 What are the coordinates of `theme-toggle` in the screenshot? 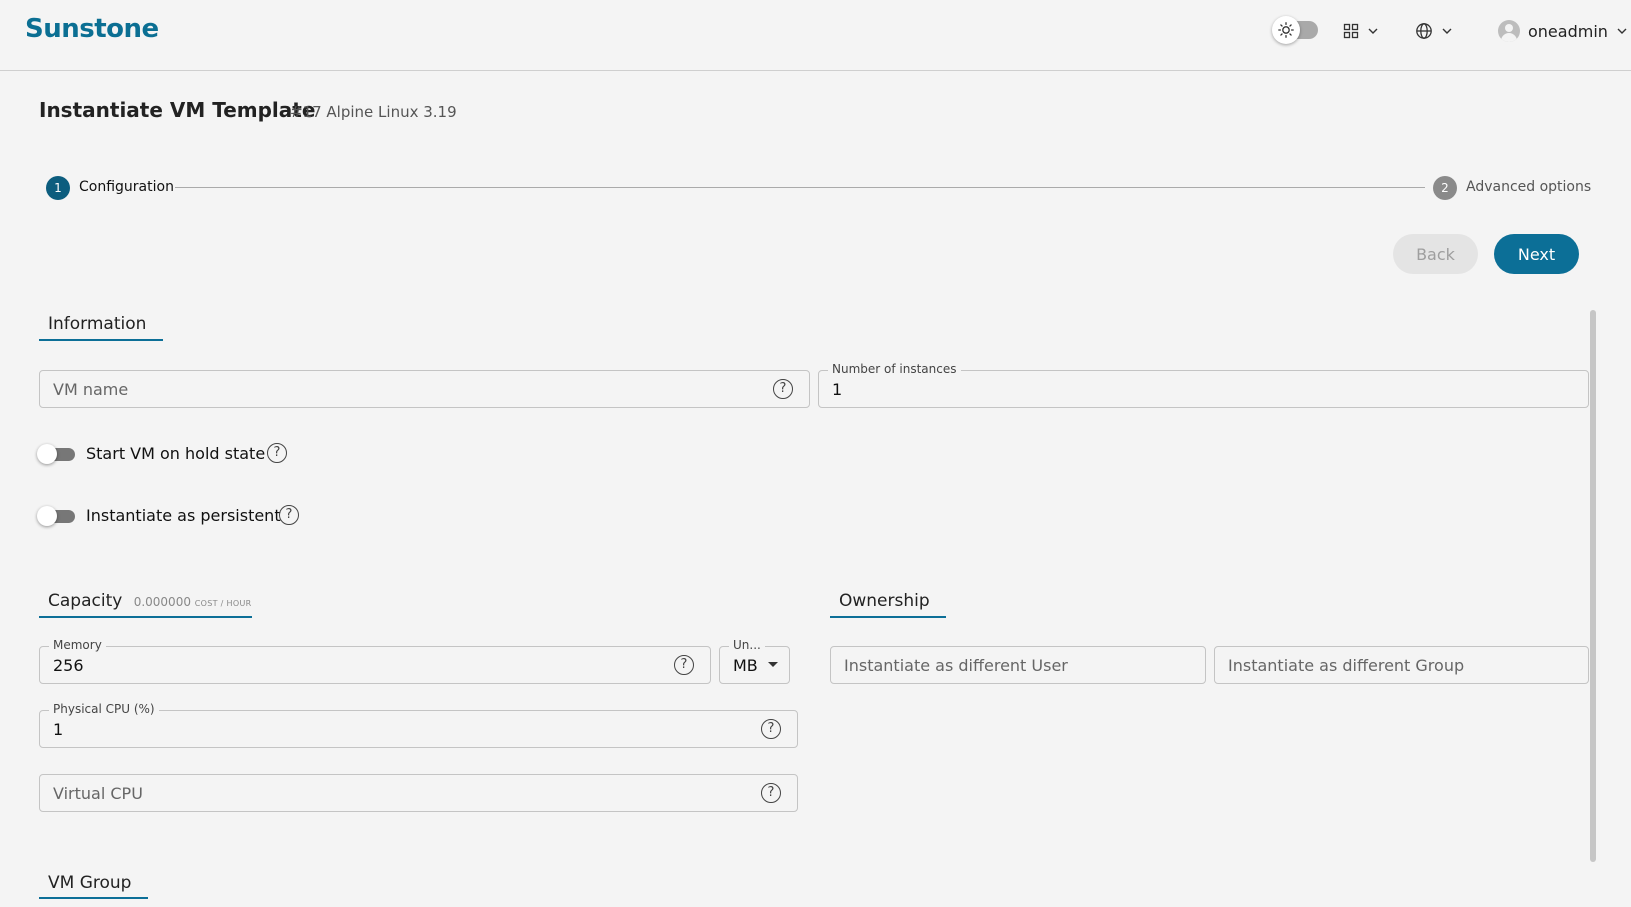 It's located at (1296, 30).